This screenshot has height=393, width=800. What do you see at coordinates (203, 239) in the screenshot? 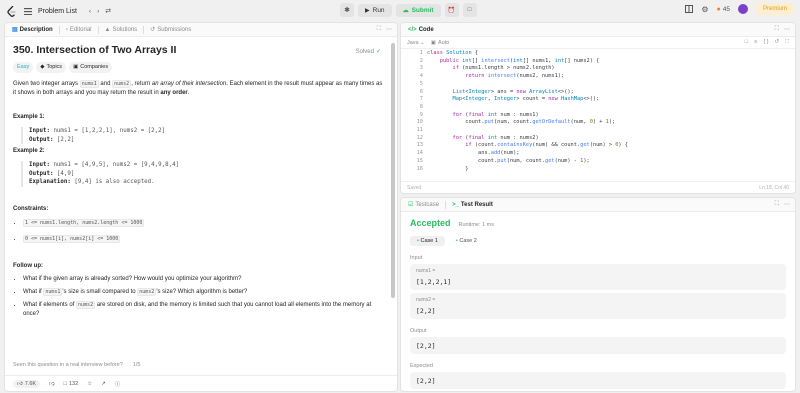
I see `list-item: 0 <= nums1[i], nums2[i] <= 1000` at bounding box center [203, 239].